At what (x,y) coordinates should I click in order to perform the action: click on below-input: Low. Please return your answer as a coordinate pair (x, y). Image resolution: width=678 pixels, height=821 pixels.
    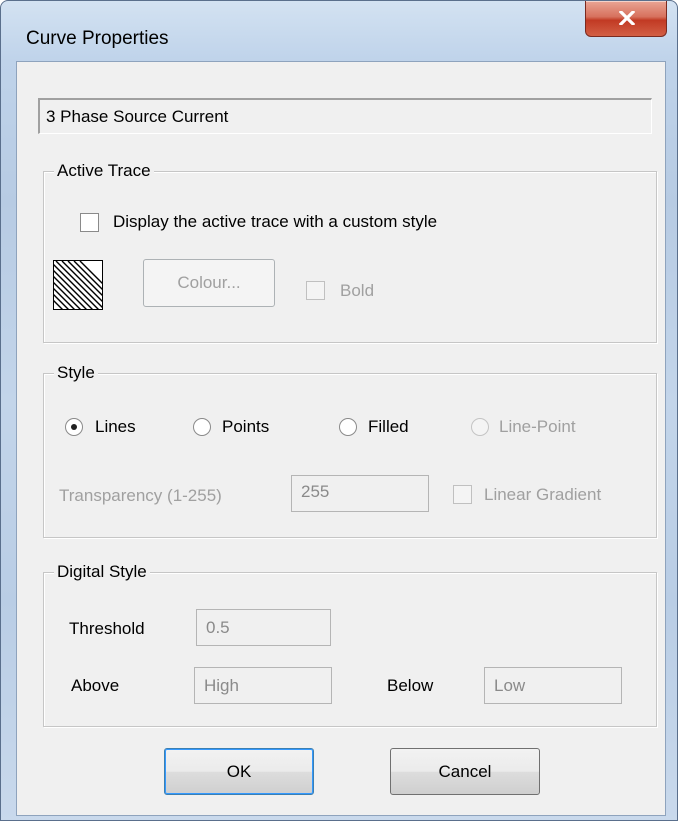
    Looking at the image, I should click on (553, 685).